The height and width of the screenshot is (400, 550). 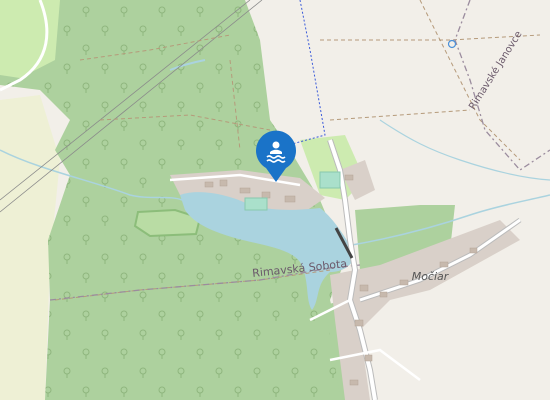 I want to click on label-prep-mociar: Močiar, so click(x=431, y=276).